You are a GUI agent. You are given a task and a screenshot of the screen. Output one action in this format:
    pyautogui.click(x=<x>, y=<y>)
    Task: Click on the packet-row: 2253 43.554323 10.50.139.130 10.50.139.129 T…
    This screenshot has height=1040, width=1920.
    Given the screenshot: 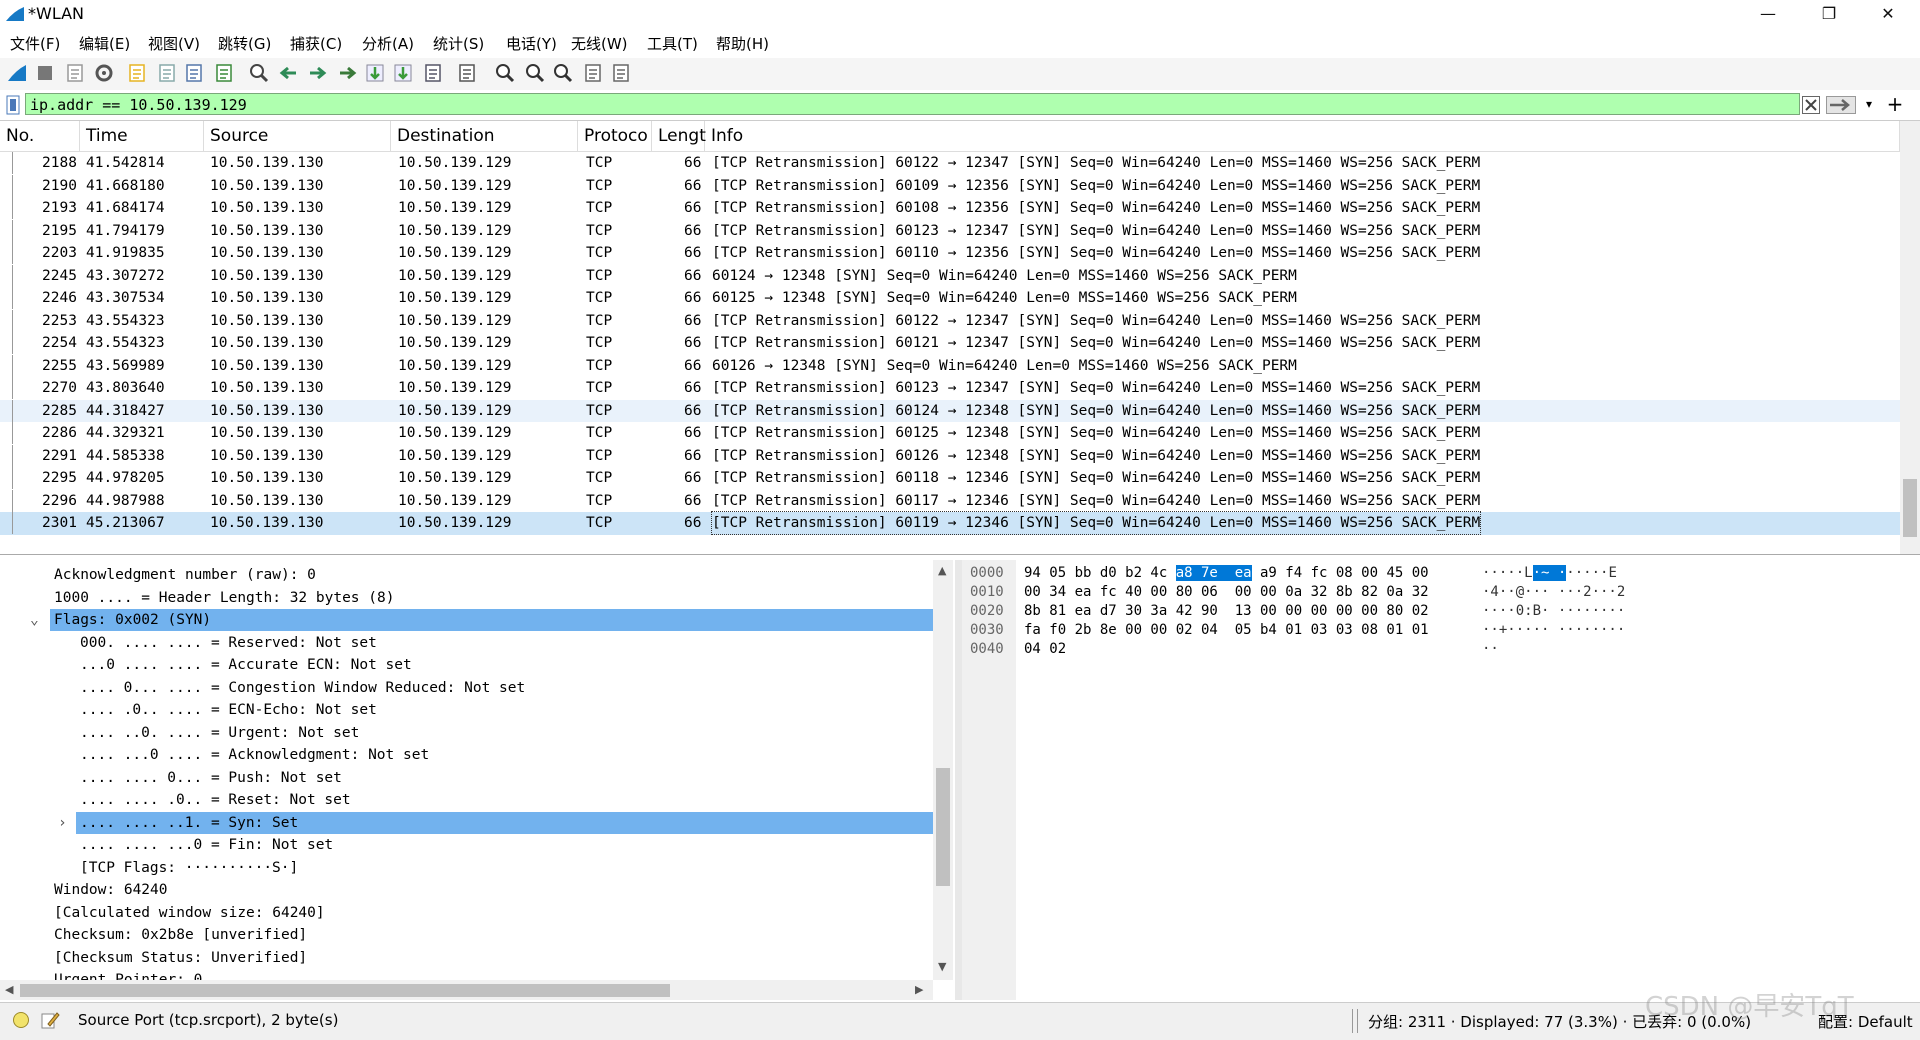 What is the action you would take?
    pyautogui.click(x=950, y=321)
    